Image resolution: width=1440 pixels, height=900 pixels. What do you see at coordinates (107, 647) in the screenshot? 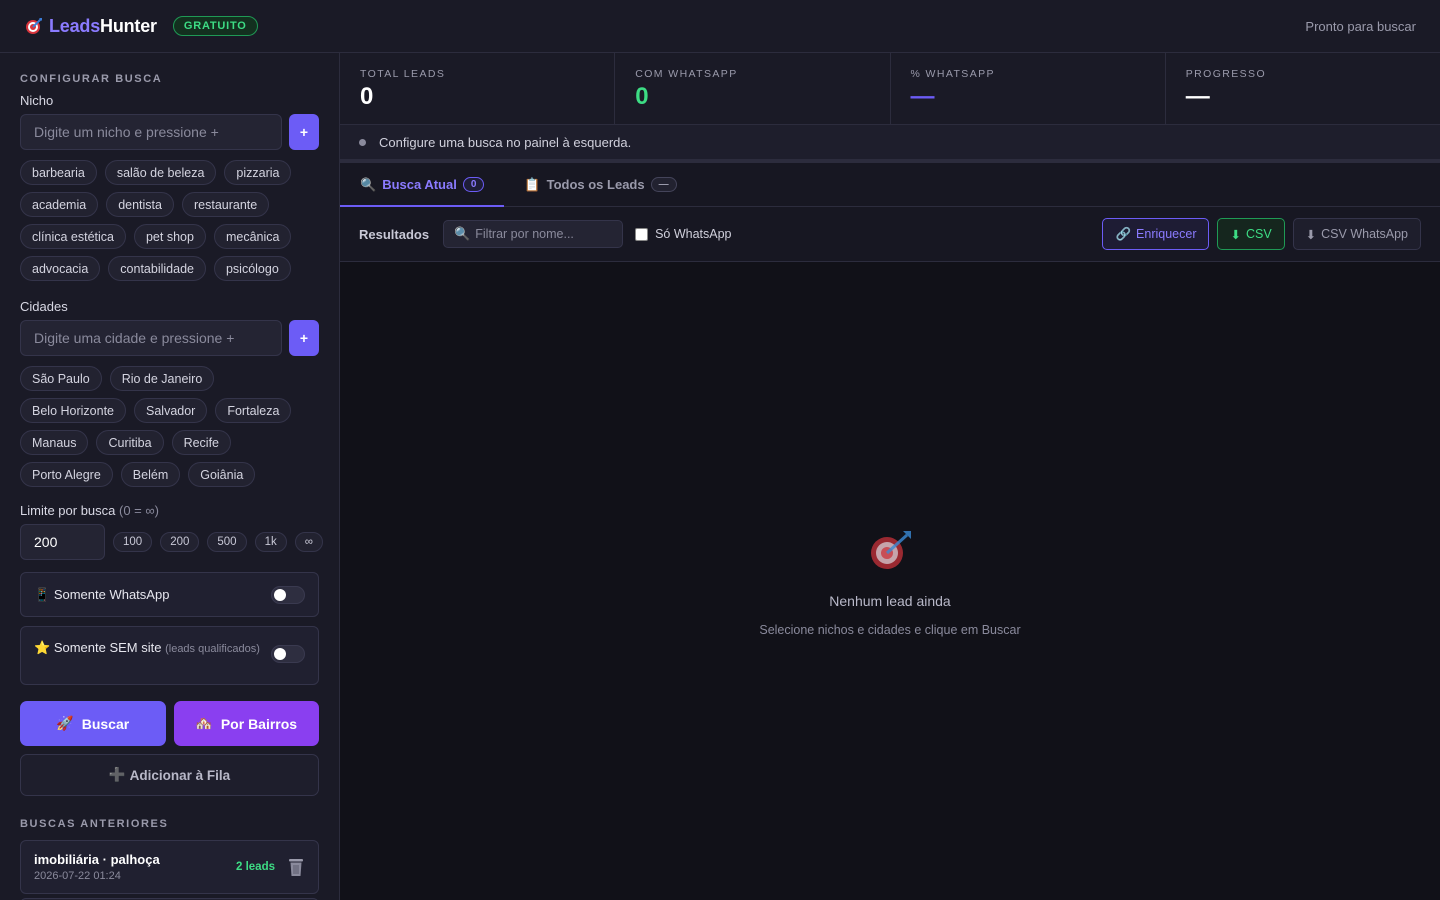
I see `toggle-sem-site-label: Somente SEM site` at bounding box center [107, 647].